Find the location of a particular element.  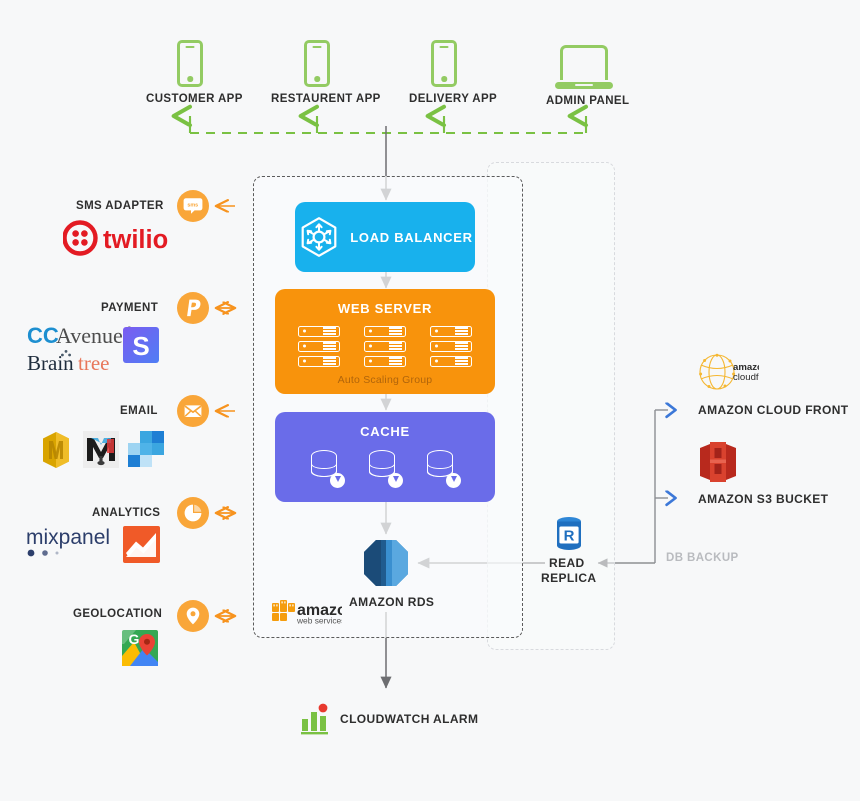

amazon-s3-icon is located at coordinates (718, 464).